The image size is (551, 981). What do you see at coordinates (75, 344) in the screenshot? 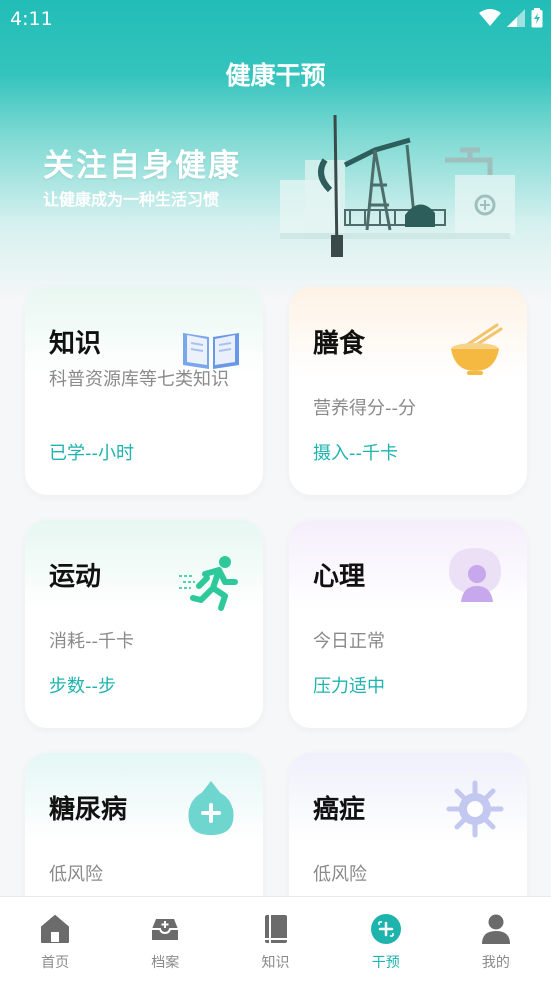
I see `card-title: 知识` at bounding box center [75, 344].